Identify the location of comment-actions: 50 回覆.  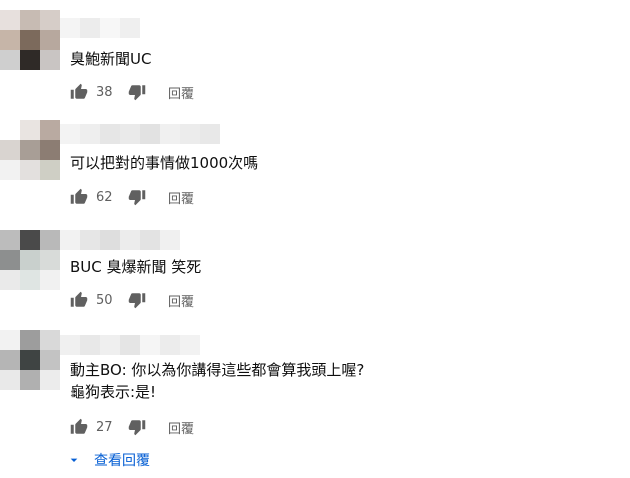
(132, 300).